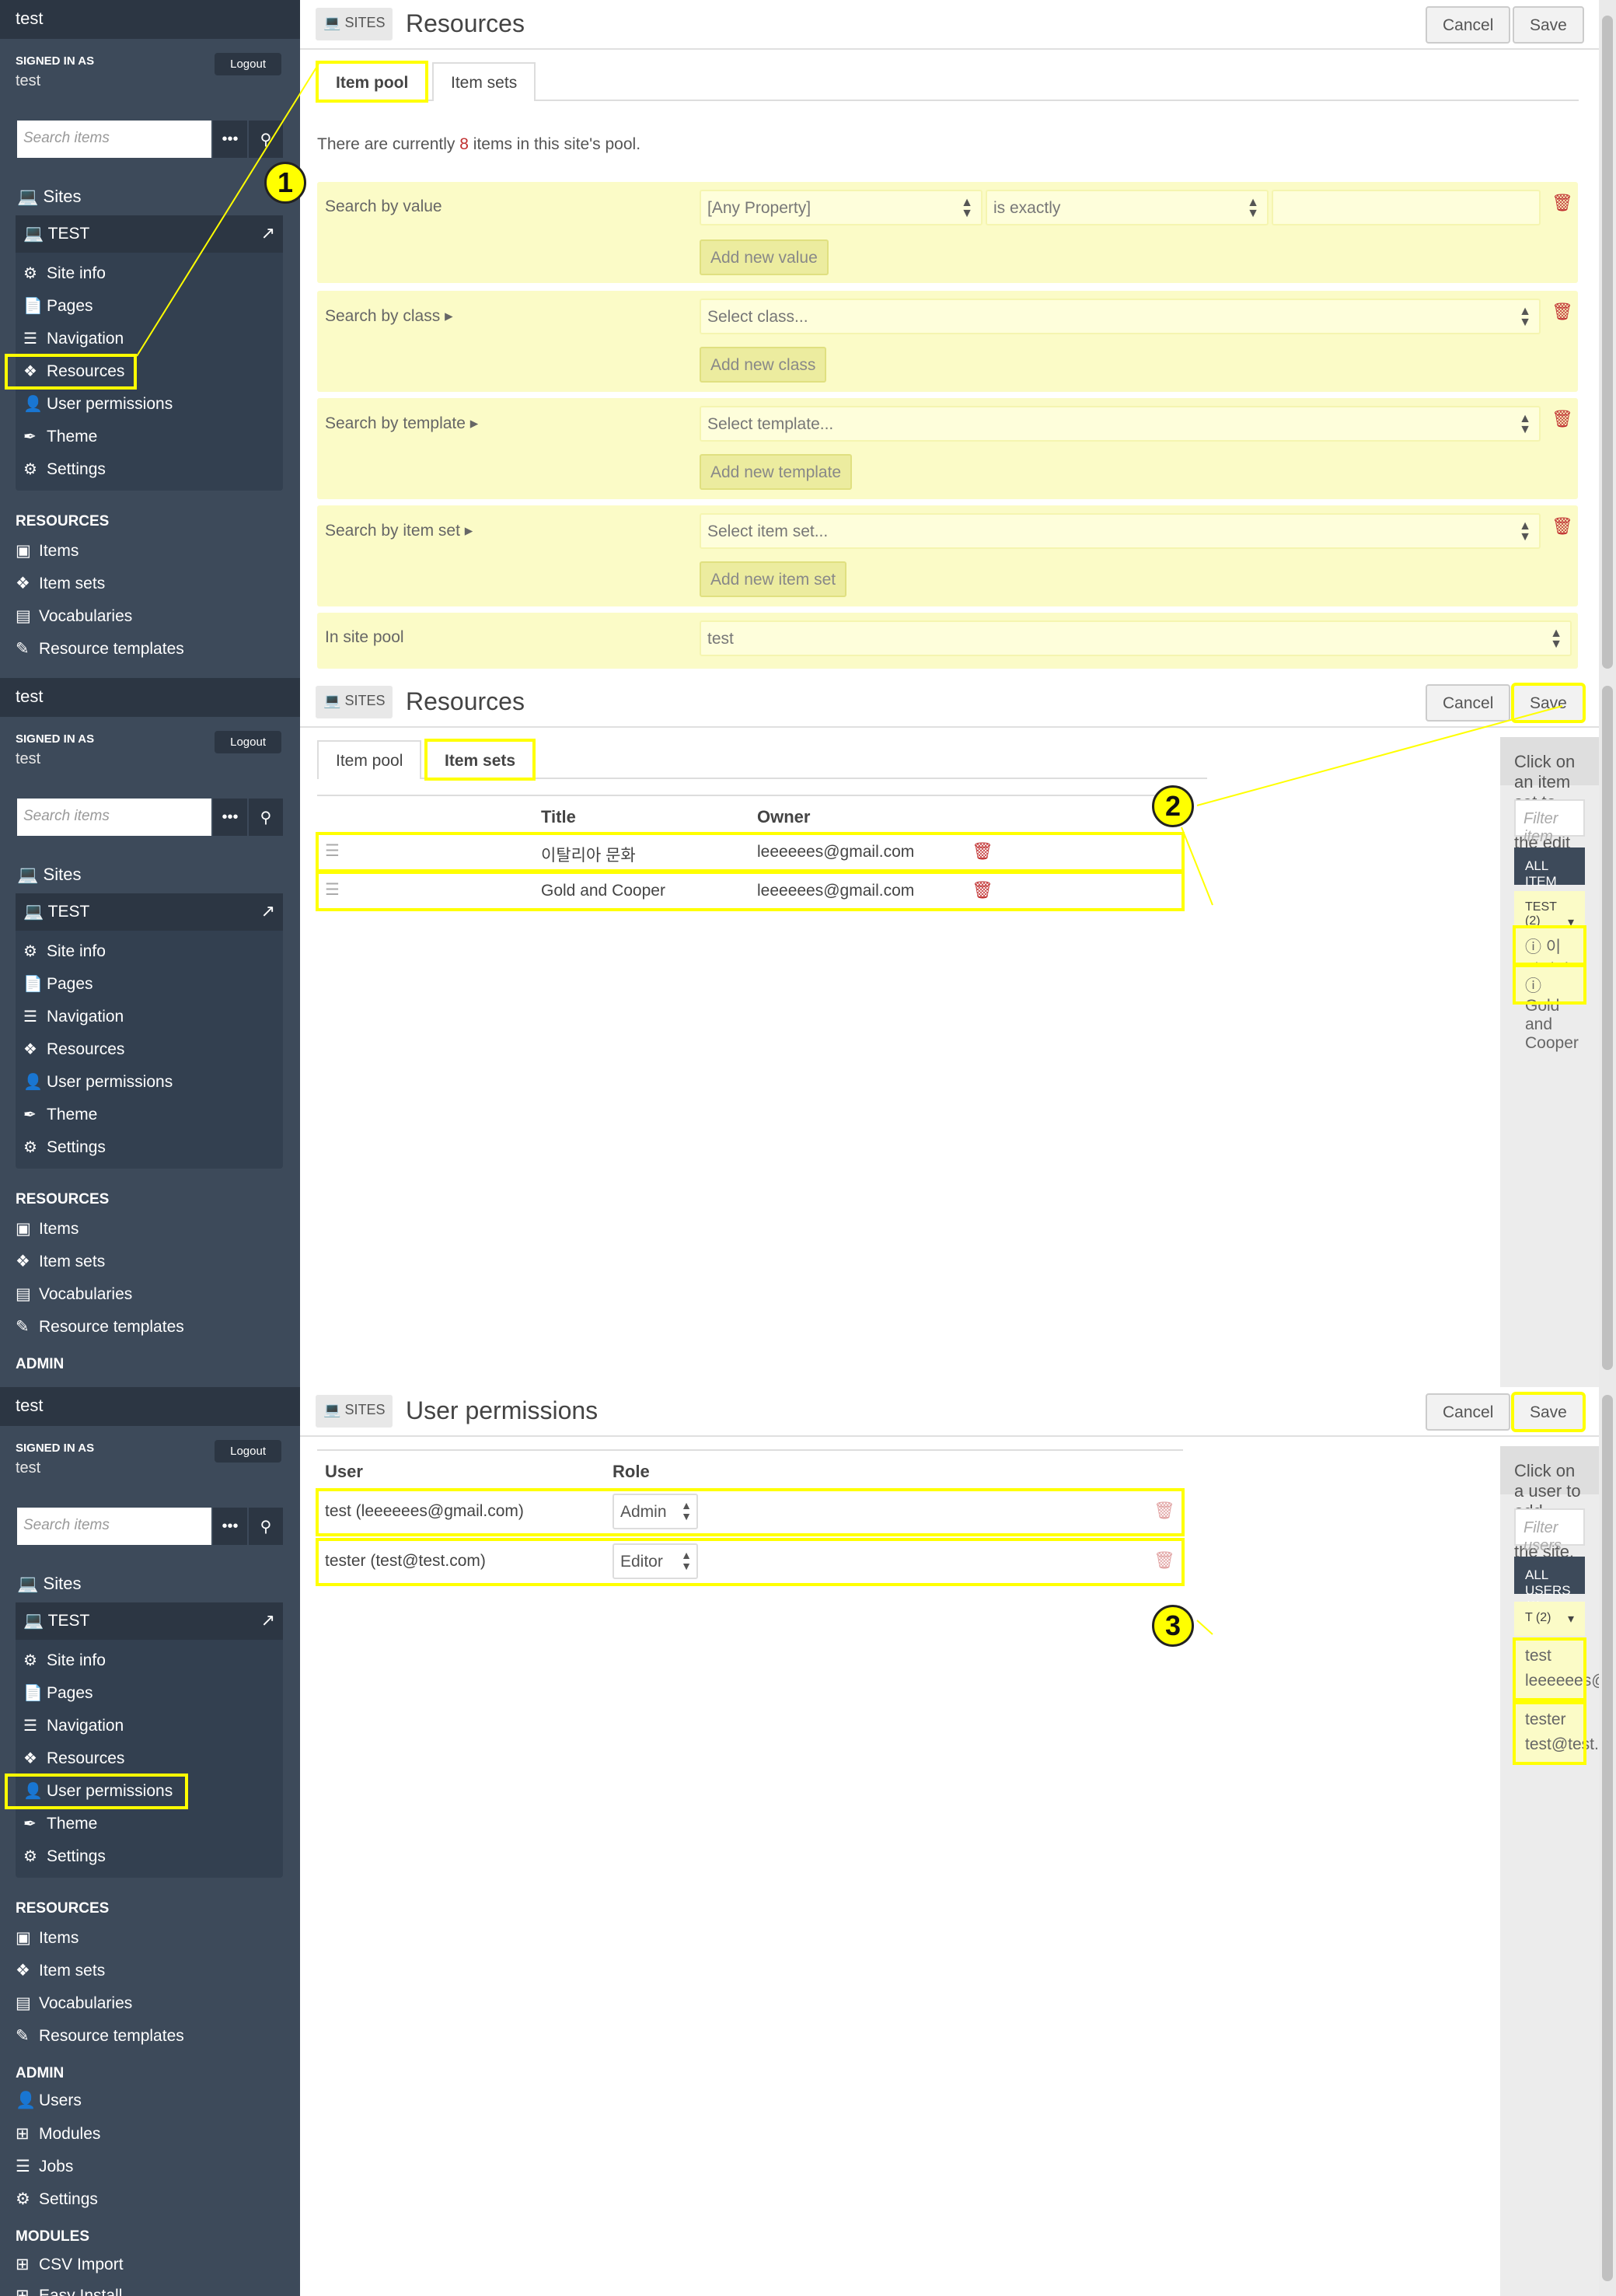  Describe the element at coordinates (1549, 883) in the screenshot. I see `all-item-sets-header: ALL ITEM SETS (2)` at that location.